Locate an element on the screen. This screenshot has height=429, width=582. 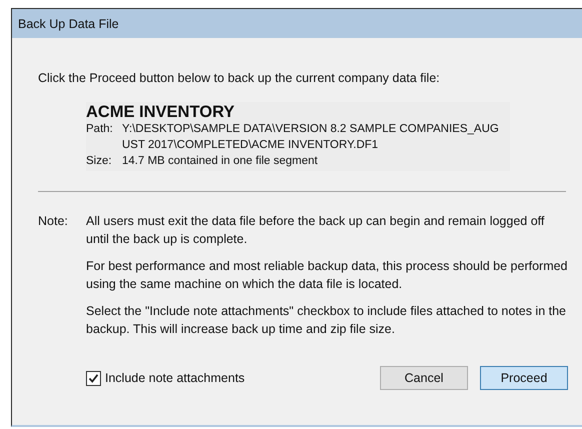
path-value: Y:\DESKTOP\SAMPLE DATA\VERSION 8.2 SAMPLE COMPANIES_AUG is located at coordinates (310, 129).